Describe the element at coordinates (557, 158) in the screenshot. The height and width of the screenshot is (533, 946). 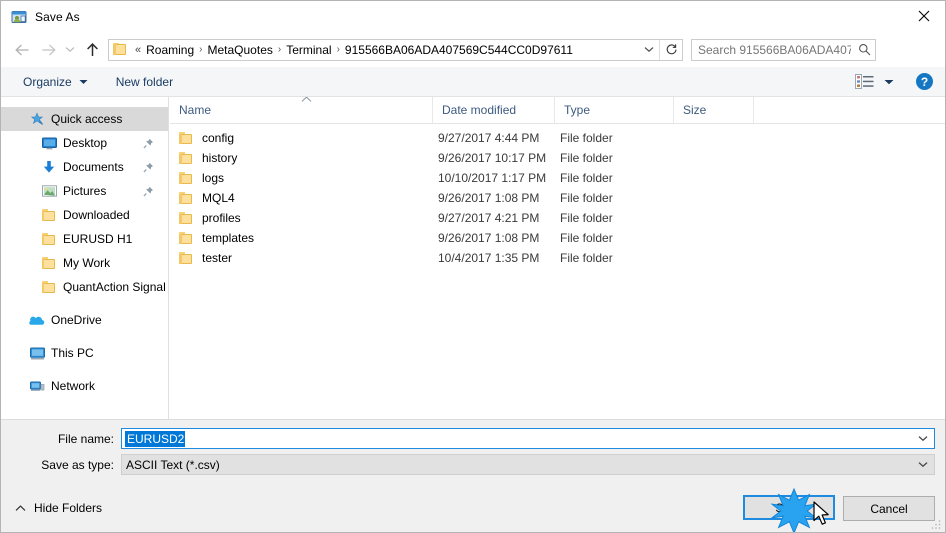
I see `table-row: history 9/26/2017 10:17 PM File folder` at that location.